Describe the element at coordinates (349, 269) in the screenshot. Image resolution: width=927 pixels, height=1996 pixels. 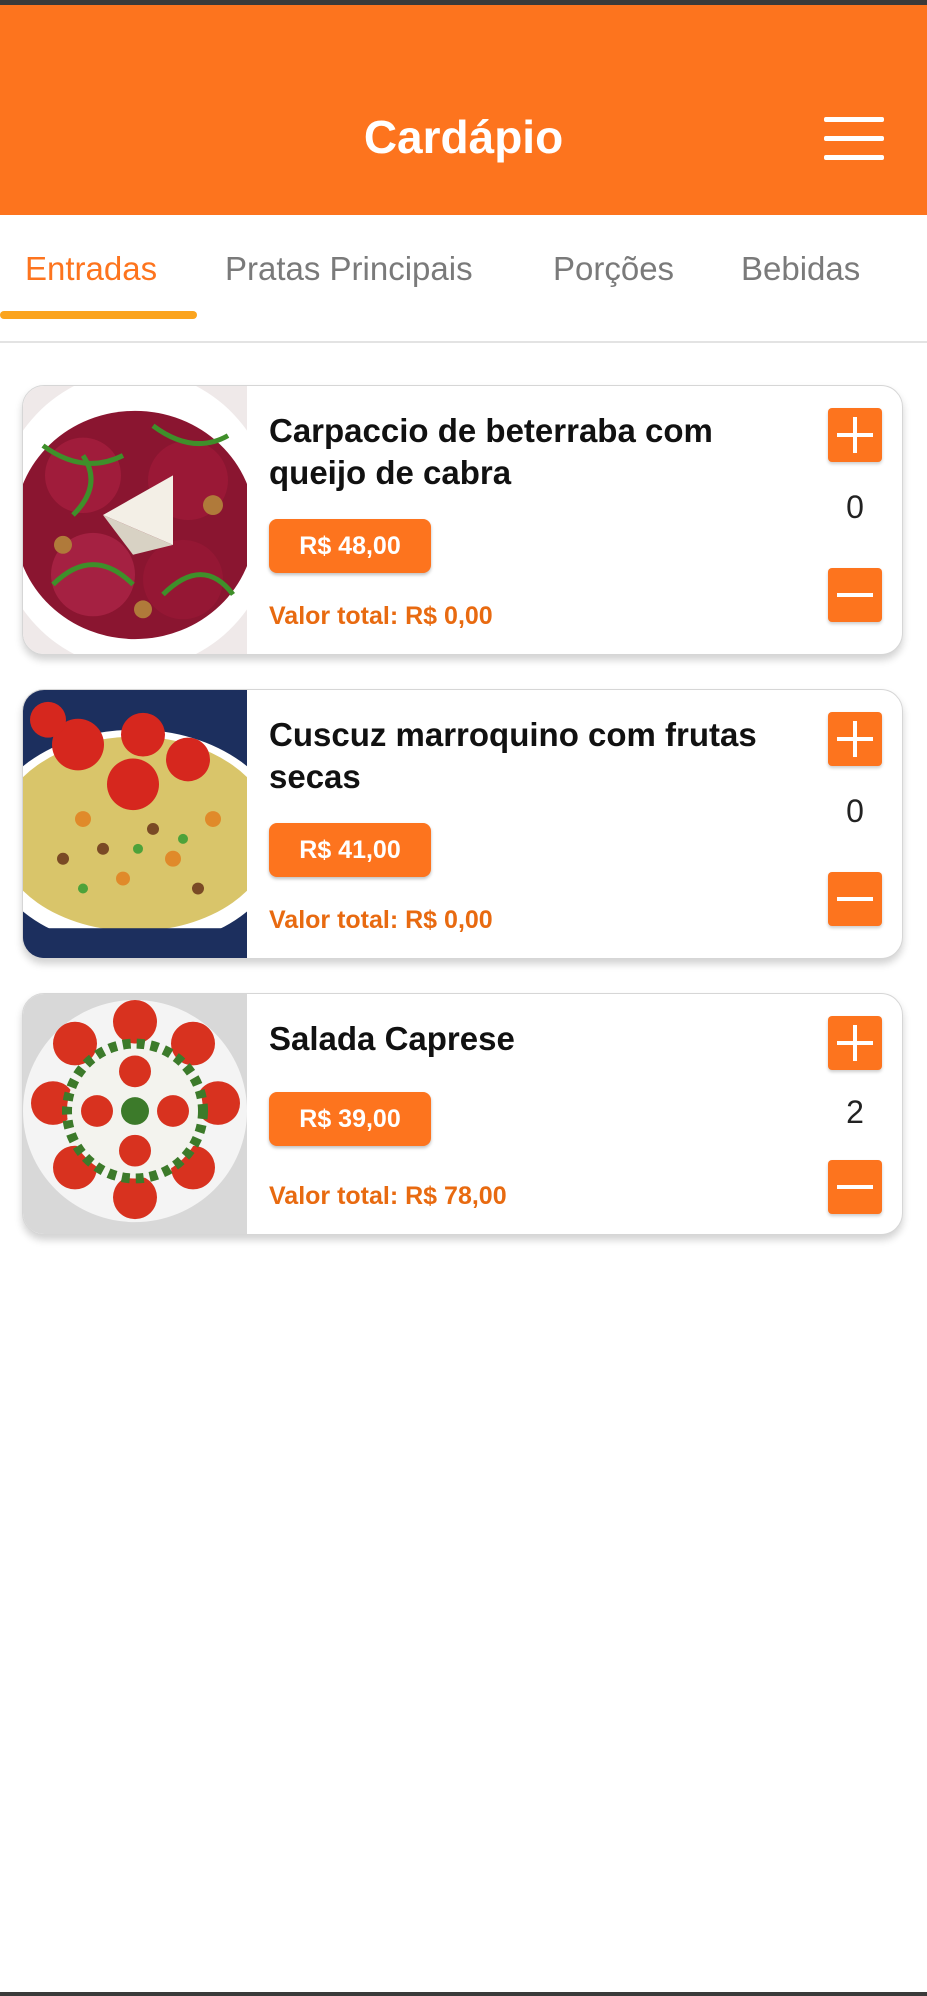
I see `tab-pratas-principais: Pratas Principais` at that location.